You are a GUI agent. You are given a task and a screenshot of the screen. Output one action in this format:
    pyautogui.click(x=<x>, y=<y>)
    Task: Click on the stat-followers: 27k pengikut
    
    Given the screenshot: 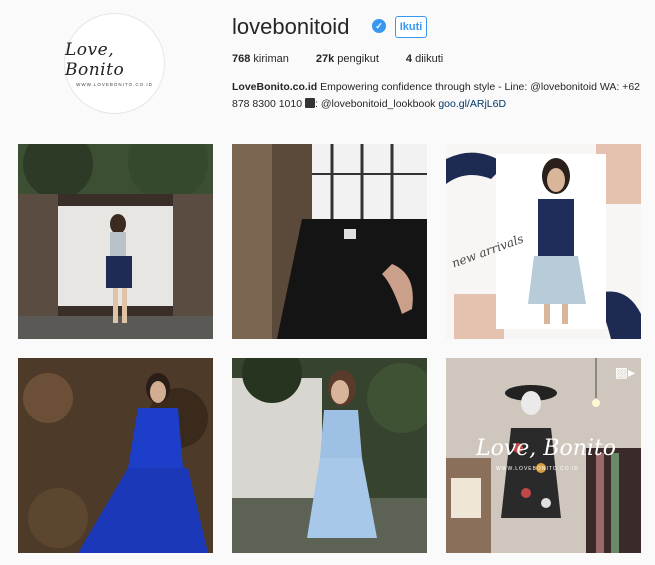 What is the action you would take?
    pyautogui.click(x=347, y=59)
    